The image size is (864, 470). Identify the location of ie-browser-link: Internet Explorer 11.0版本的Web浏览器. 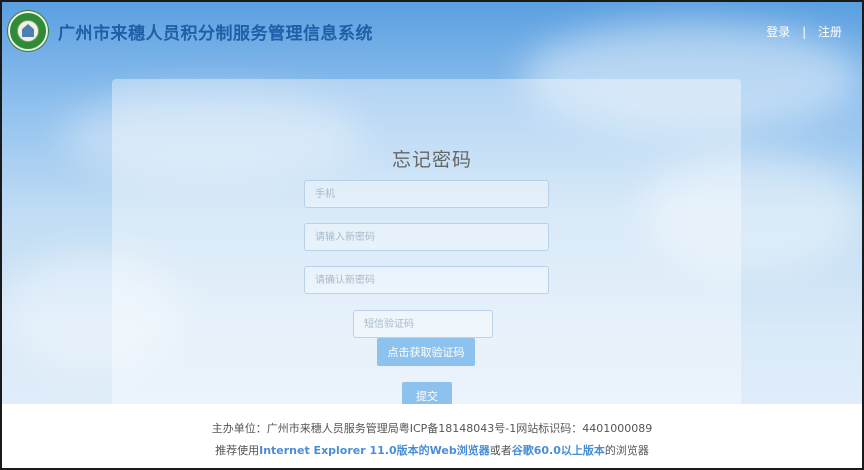
(374, 450).